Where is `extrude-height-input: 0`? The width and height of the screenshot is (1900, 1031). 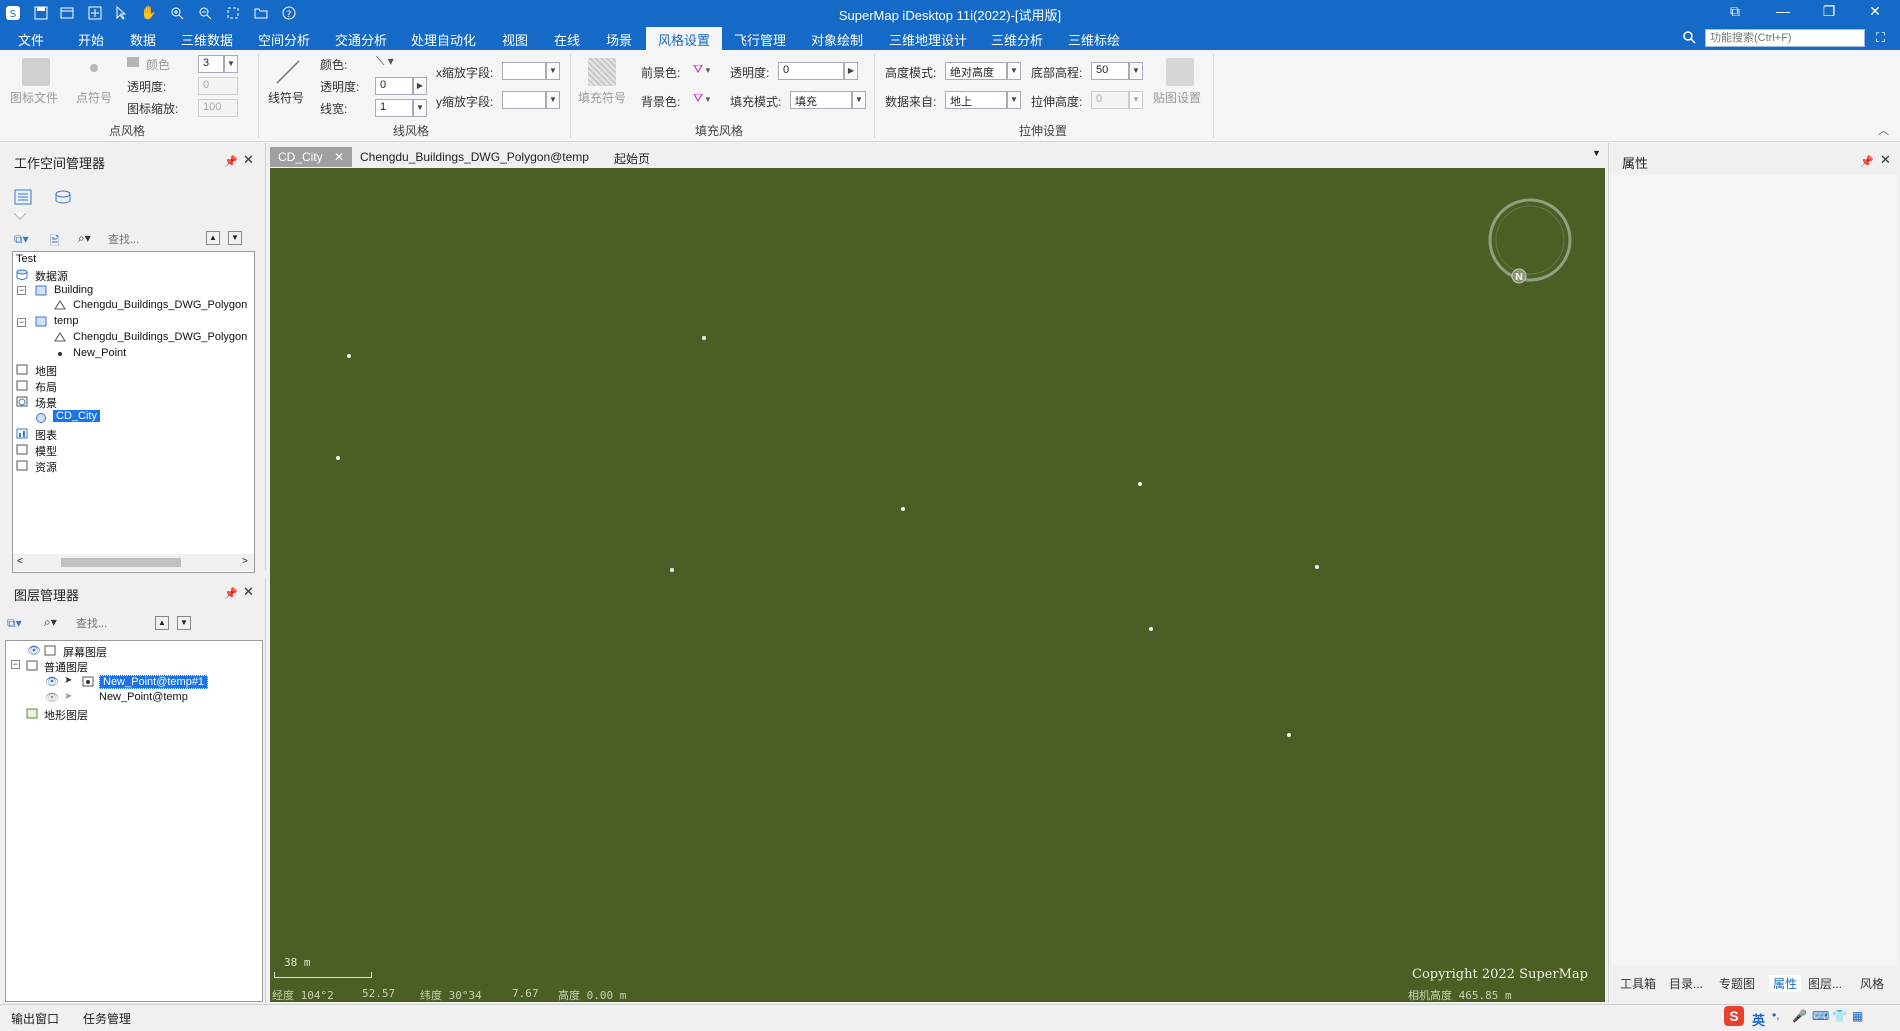
extrude-height-input: 0 is located at coordinates (1110, 100).